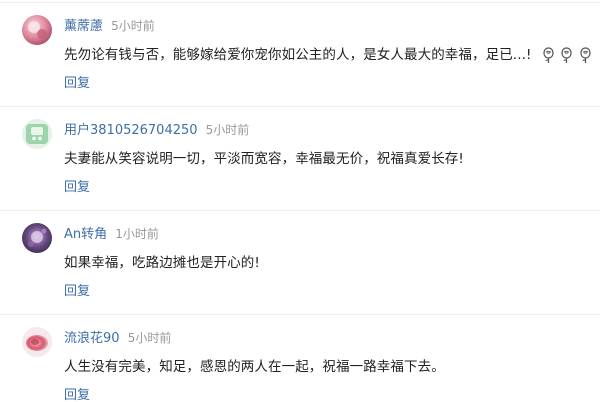  Describe the element at coordinates (83, 26) in the screenshot. I see `username: 薰蓆藘` at that location.